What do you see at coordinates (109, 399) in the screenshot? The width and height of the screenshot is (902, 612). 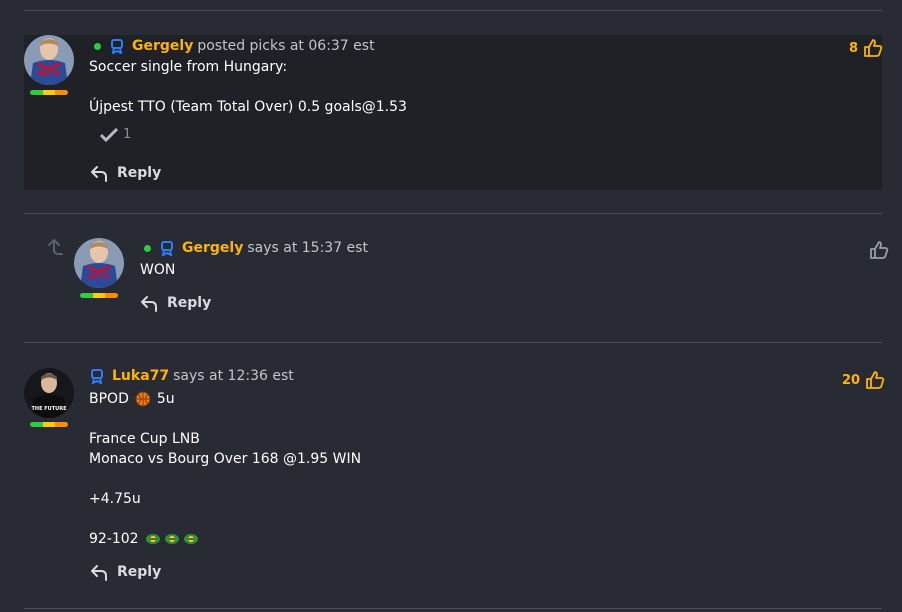 I see `bpod-text: BPOD` at bounding box center [109, 399].